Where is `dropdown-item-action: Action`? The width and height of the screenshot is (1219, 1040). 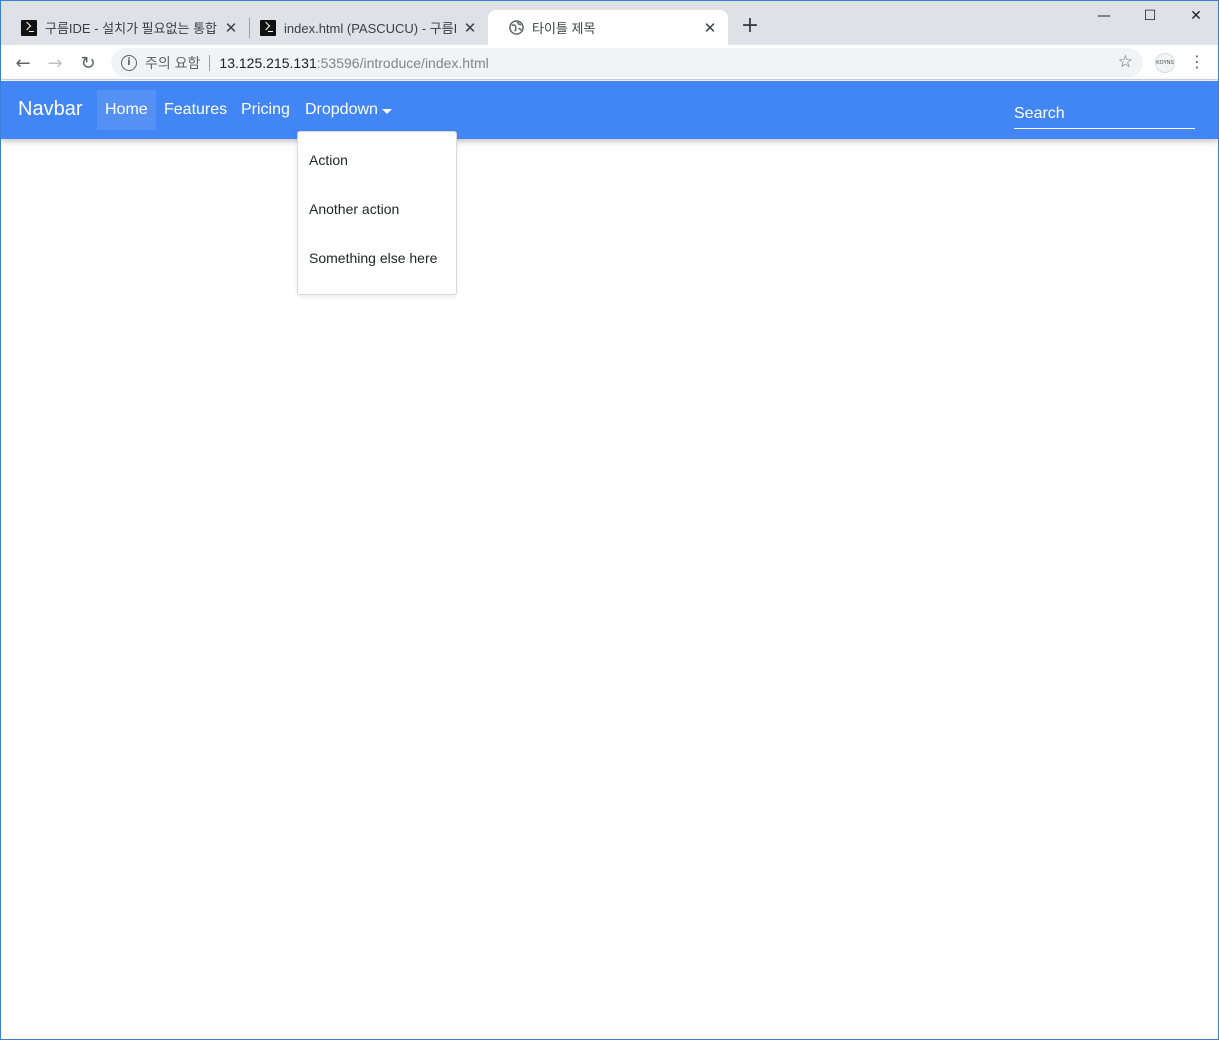 dropdown-item-action: Action is located at coordinates (377, 162).